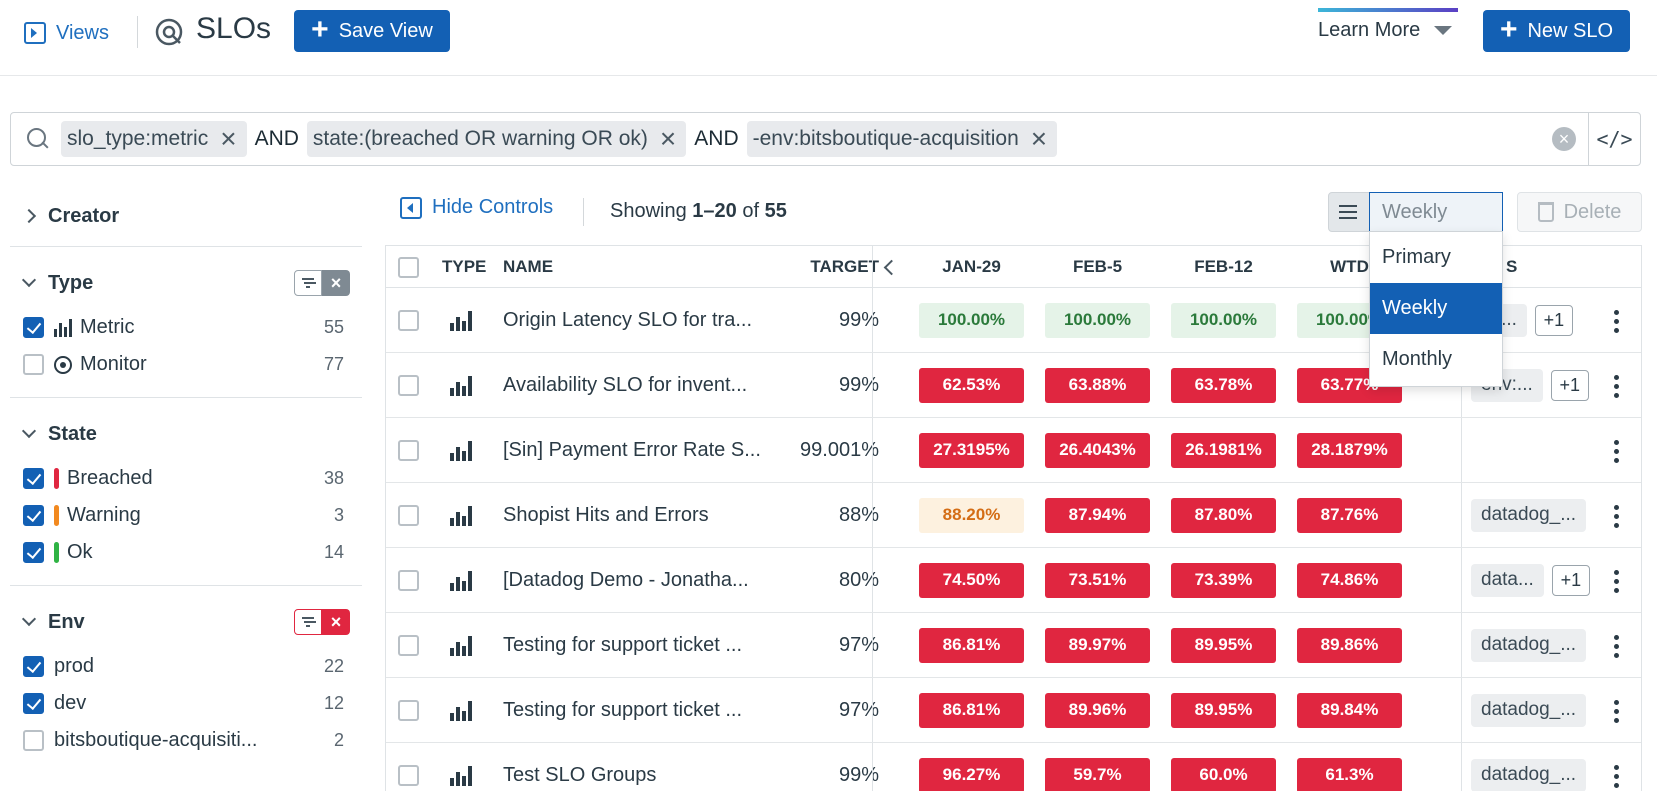 This screenshot has height=791, width=1657. Describe the element at coordinates (1223, 515) in the screenshot. I see `status-pill: 87.80%` at that location.